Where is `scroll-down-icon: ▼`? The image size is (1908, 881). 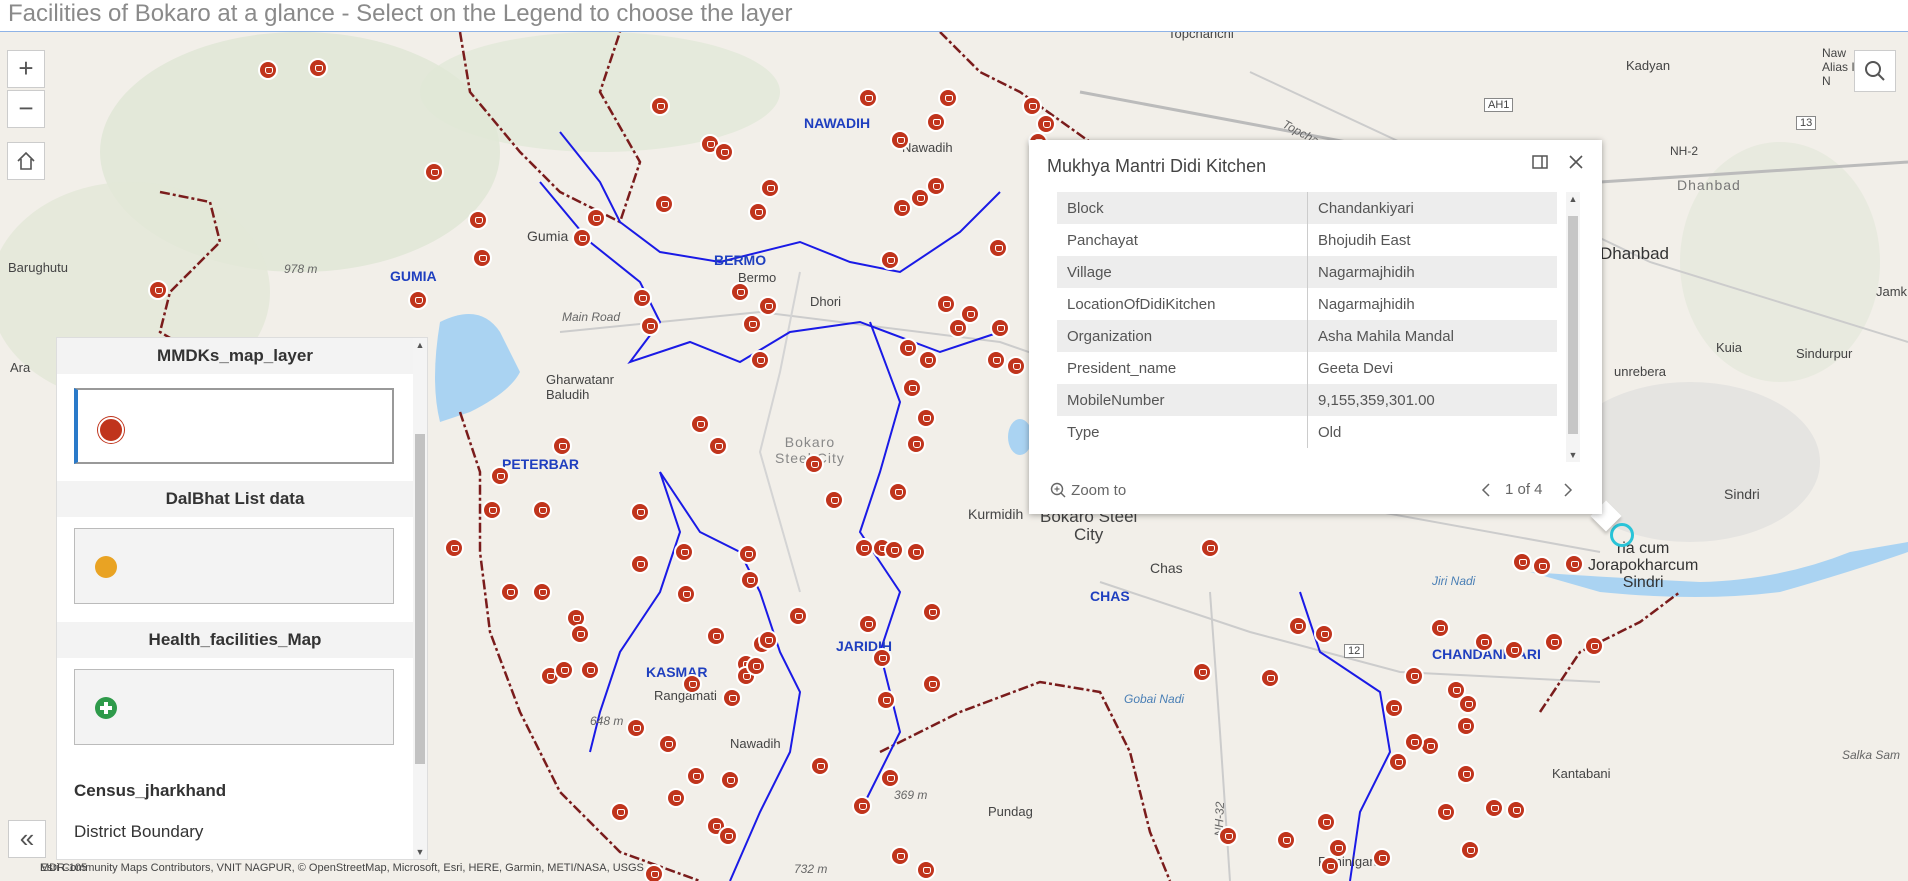
scroll-down-icon: ▼ is located at coordinates (1573, 455).